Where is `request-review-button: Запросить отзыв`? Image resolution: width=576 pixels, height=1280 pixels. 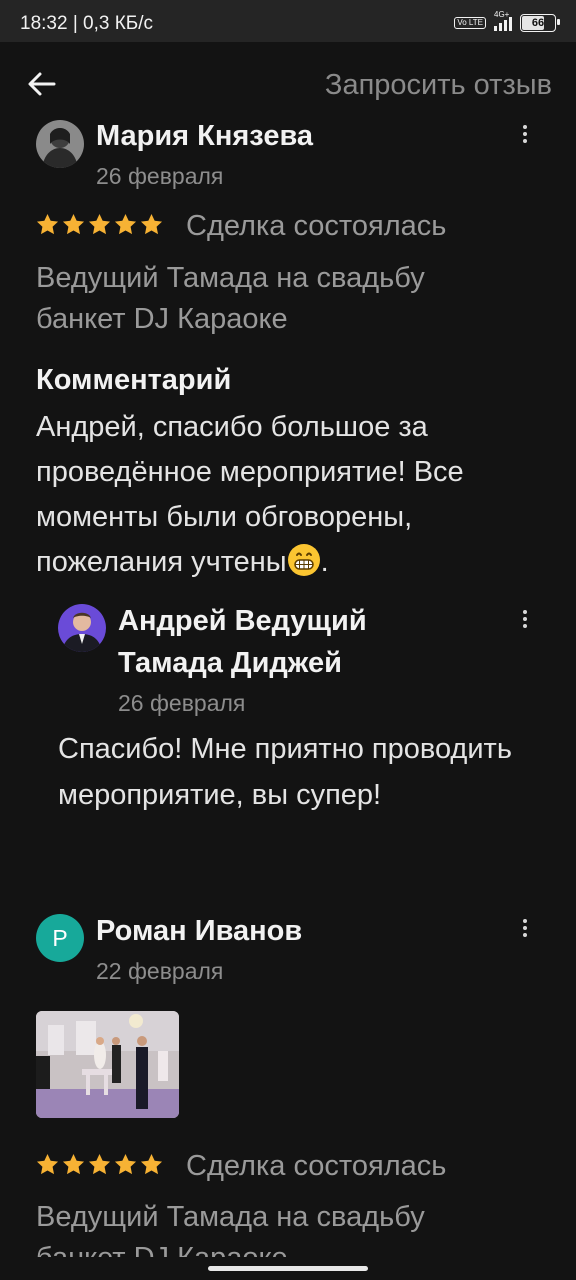
request-review-button: Запросить отзыв is located at coordinates (438, 85).